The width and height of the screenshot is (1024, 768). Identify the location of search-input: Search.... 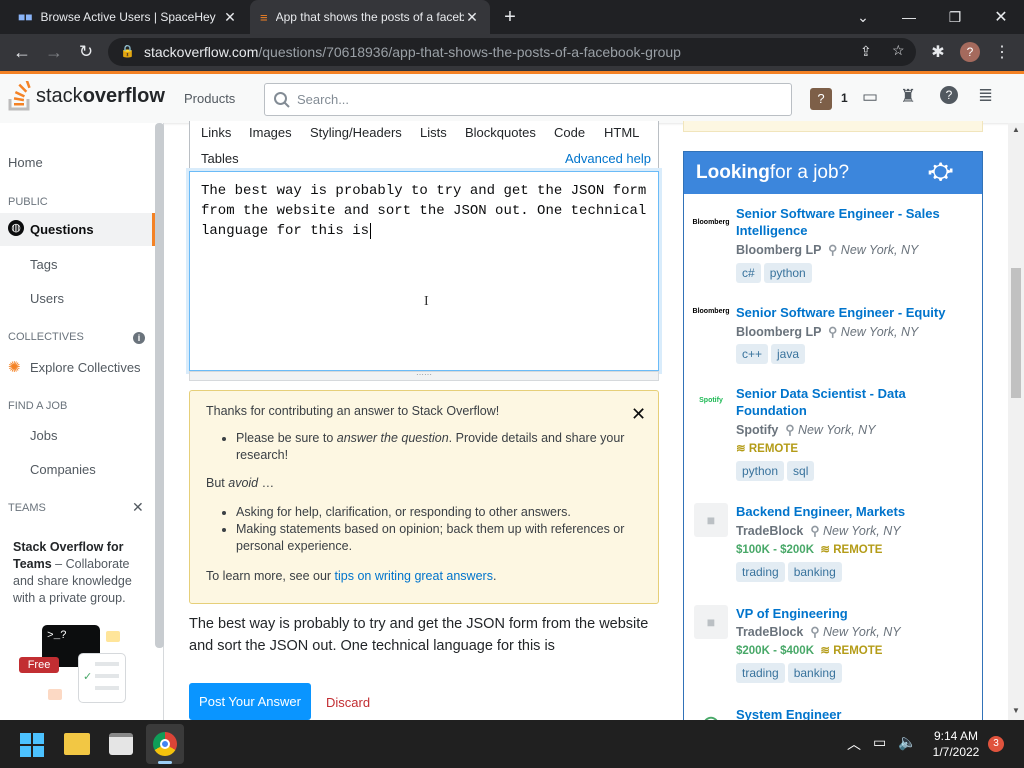
(528, 99).